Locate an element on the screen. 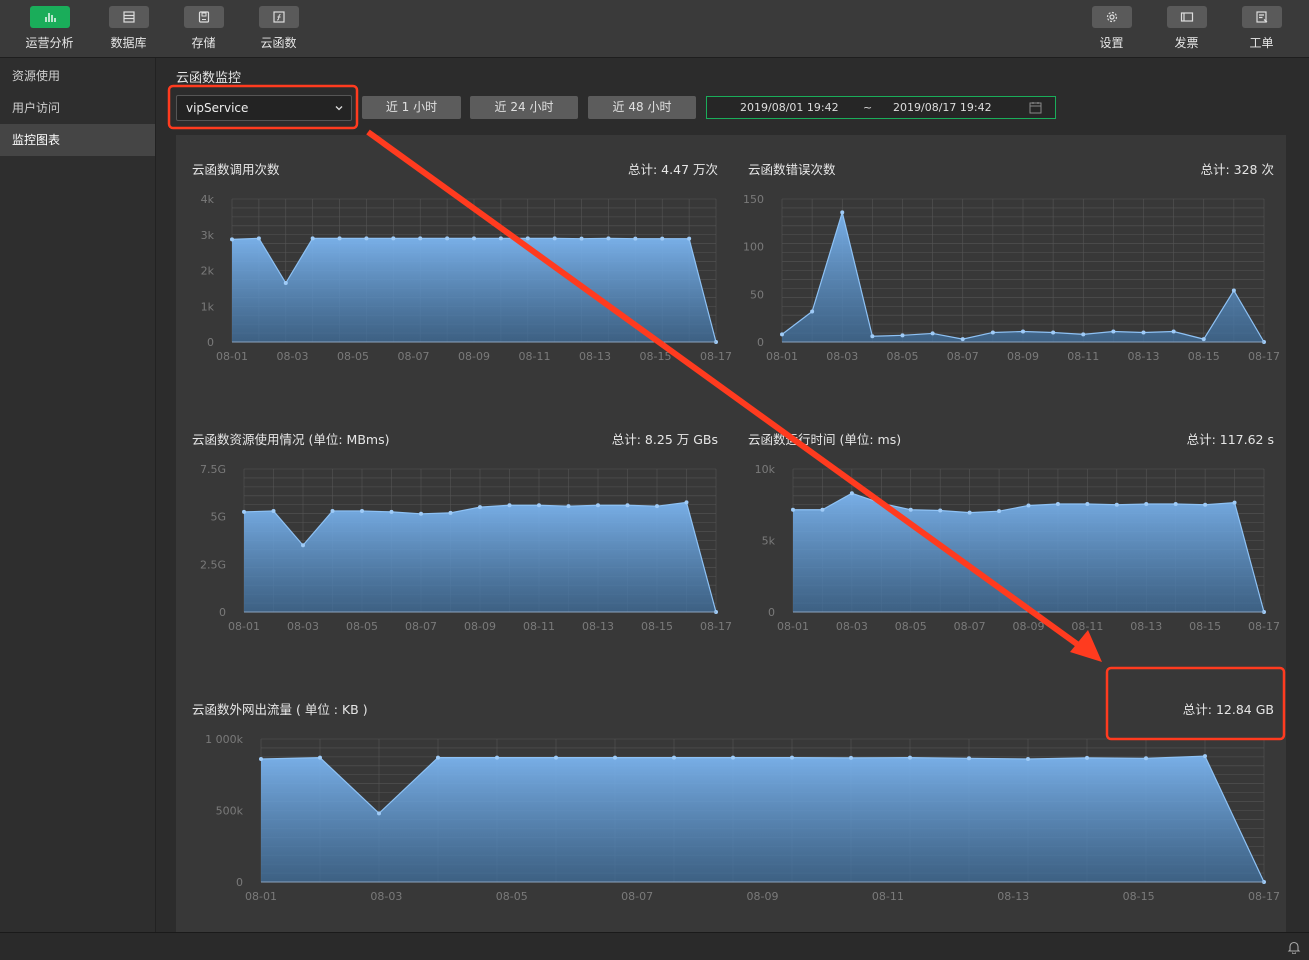 The width and height of the screenshot is (1309, 960). bell-icon is located at coordinates (1294, 947).